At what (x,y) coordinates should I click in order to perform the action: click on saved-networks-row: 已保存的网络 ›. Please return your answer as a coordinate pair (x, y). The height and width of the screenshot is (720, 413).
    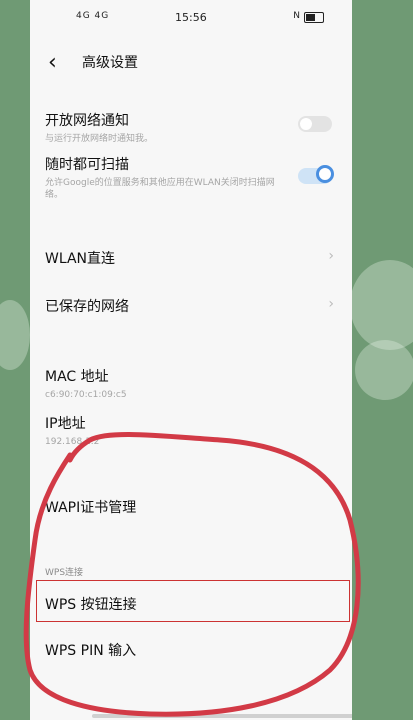
    Looking at the image, I should click on (191, 308).